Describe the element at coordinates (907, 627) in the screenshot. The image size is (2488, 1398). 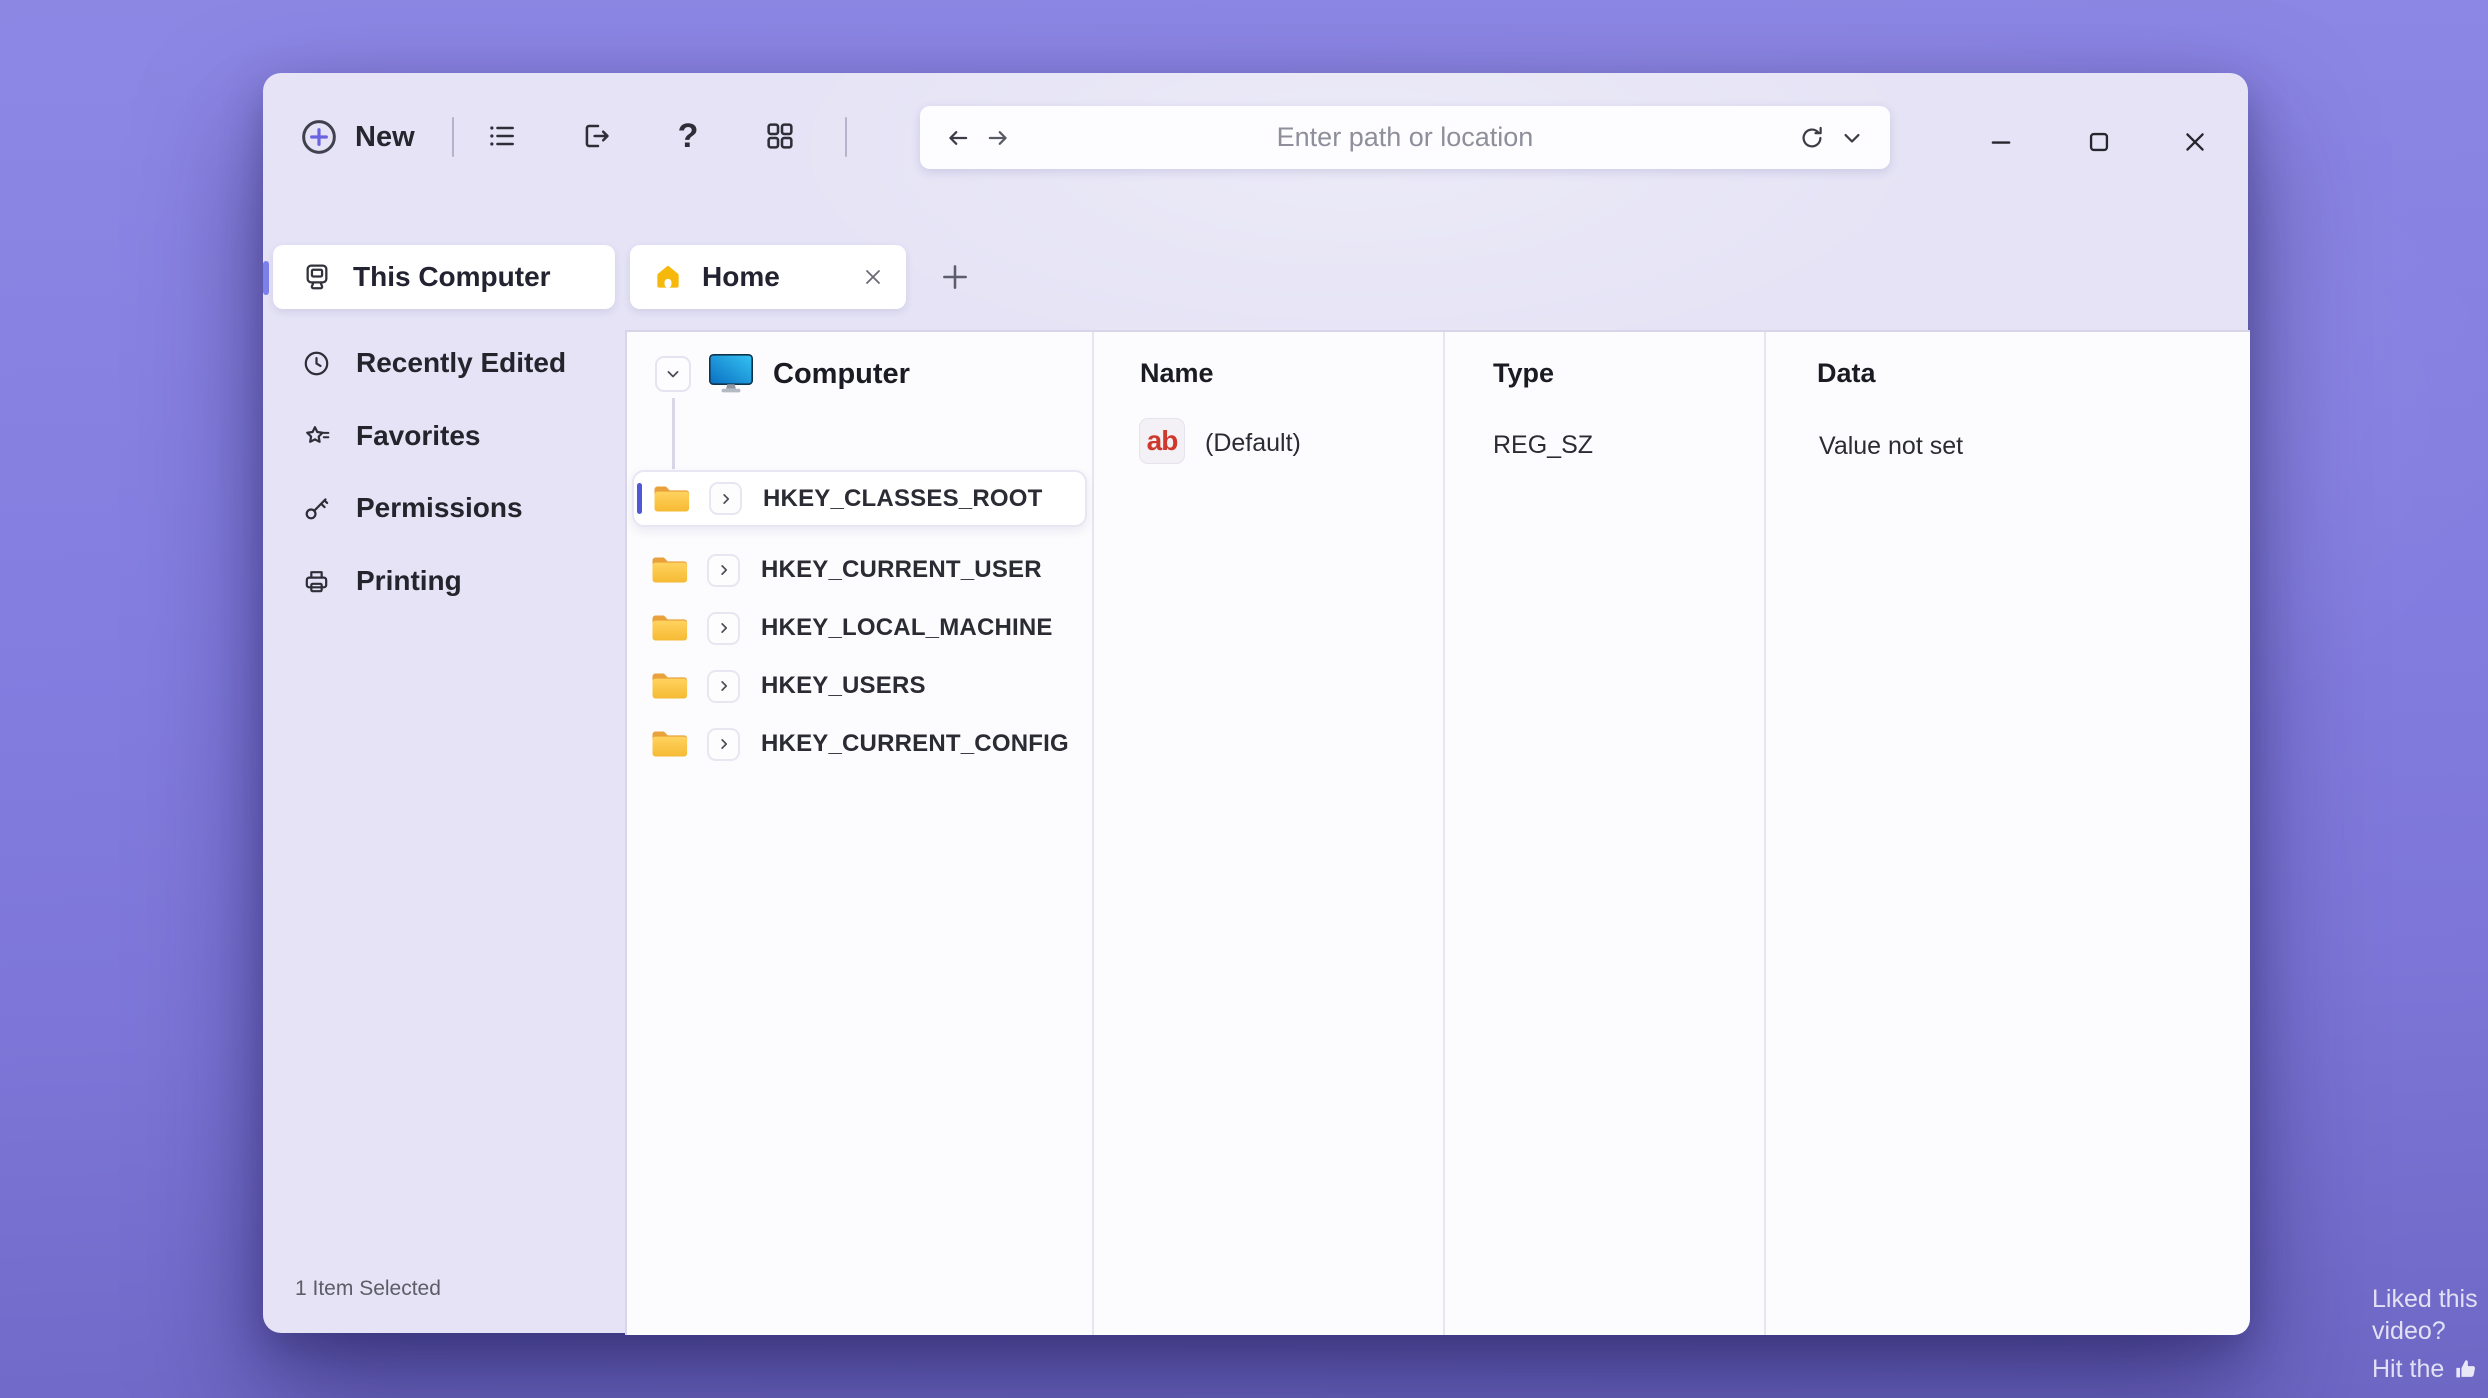
I see `tree-item-label: HKEY_LOCAL_MACHINE` at that location.